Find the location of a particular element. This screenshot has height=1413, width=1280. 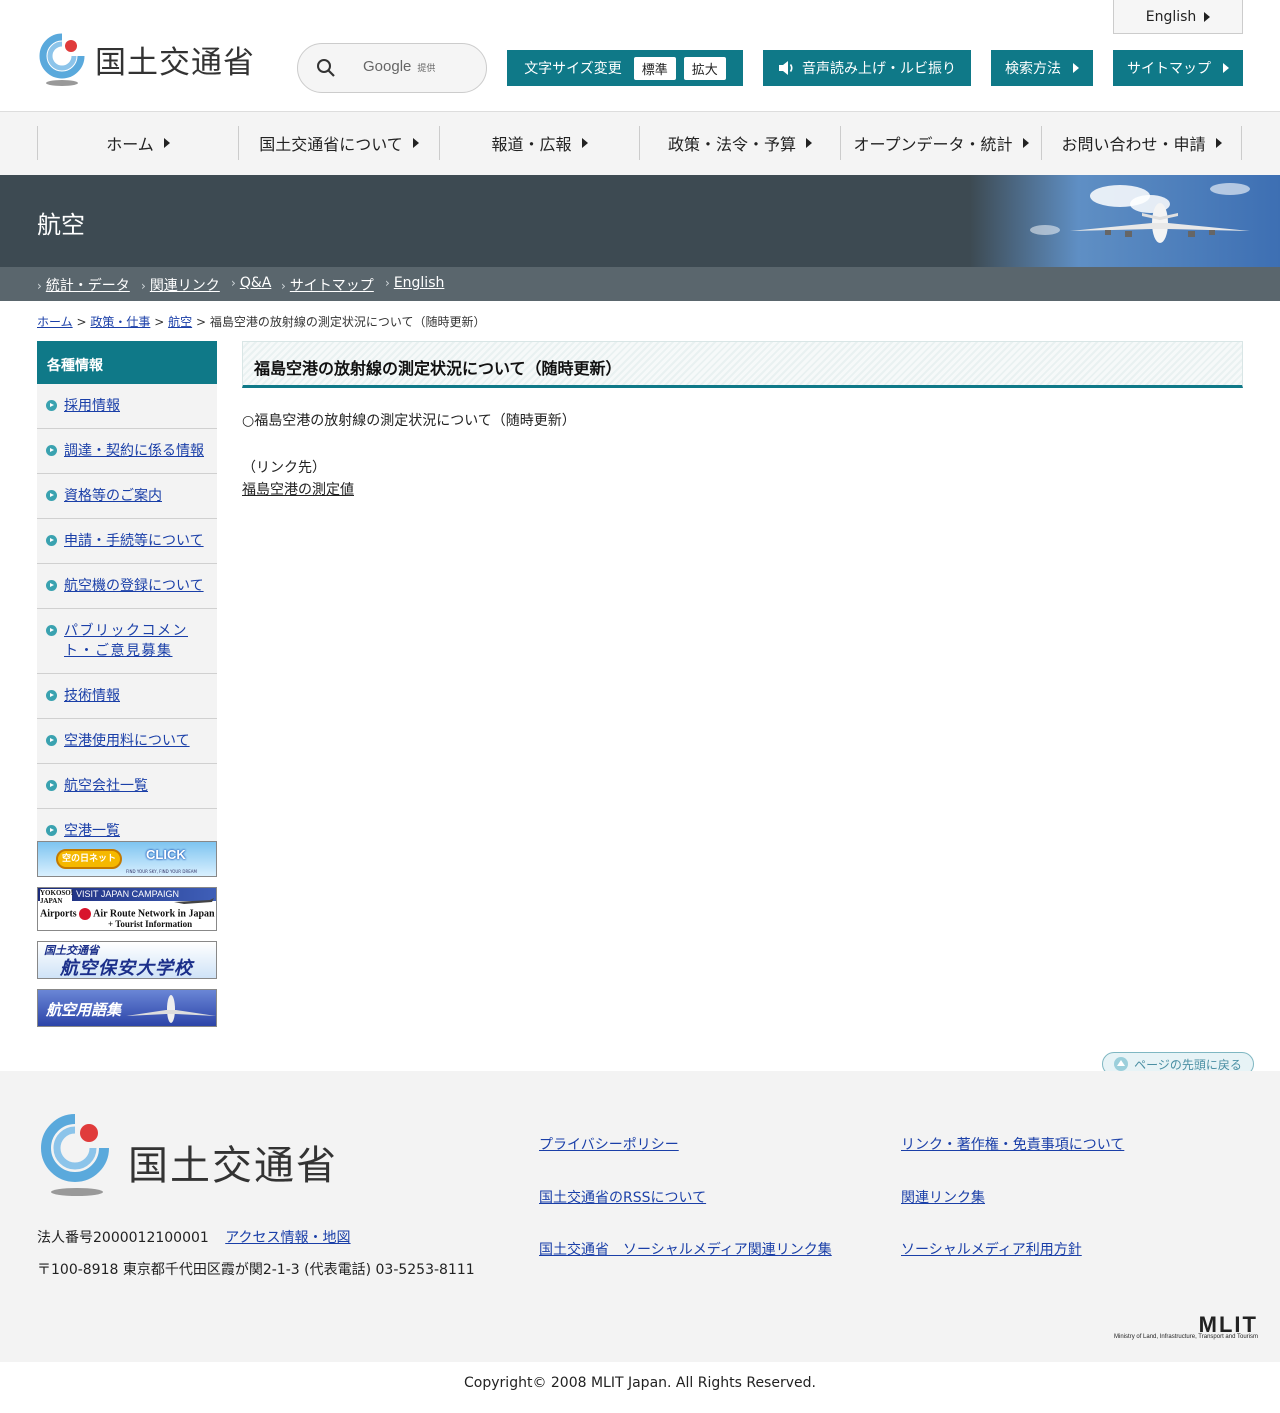

subnav-link: Q&A is located at coordinates (256, 283).